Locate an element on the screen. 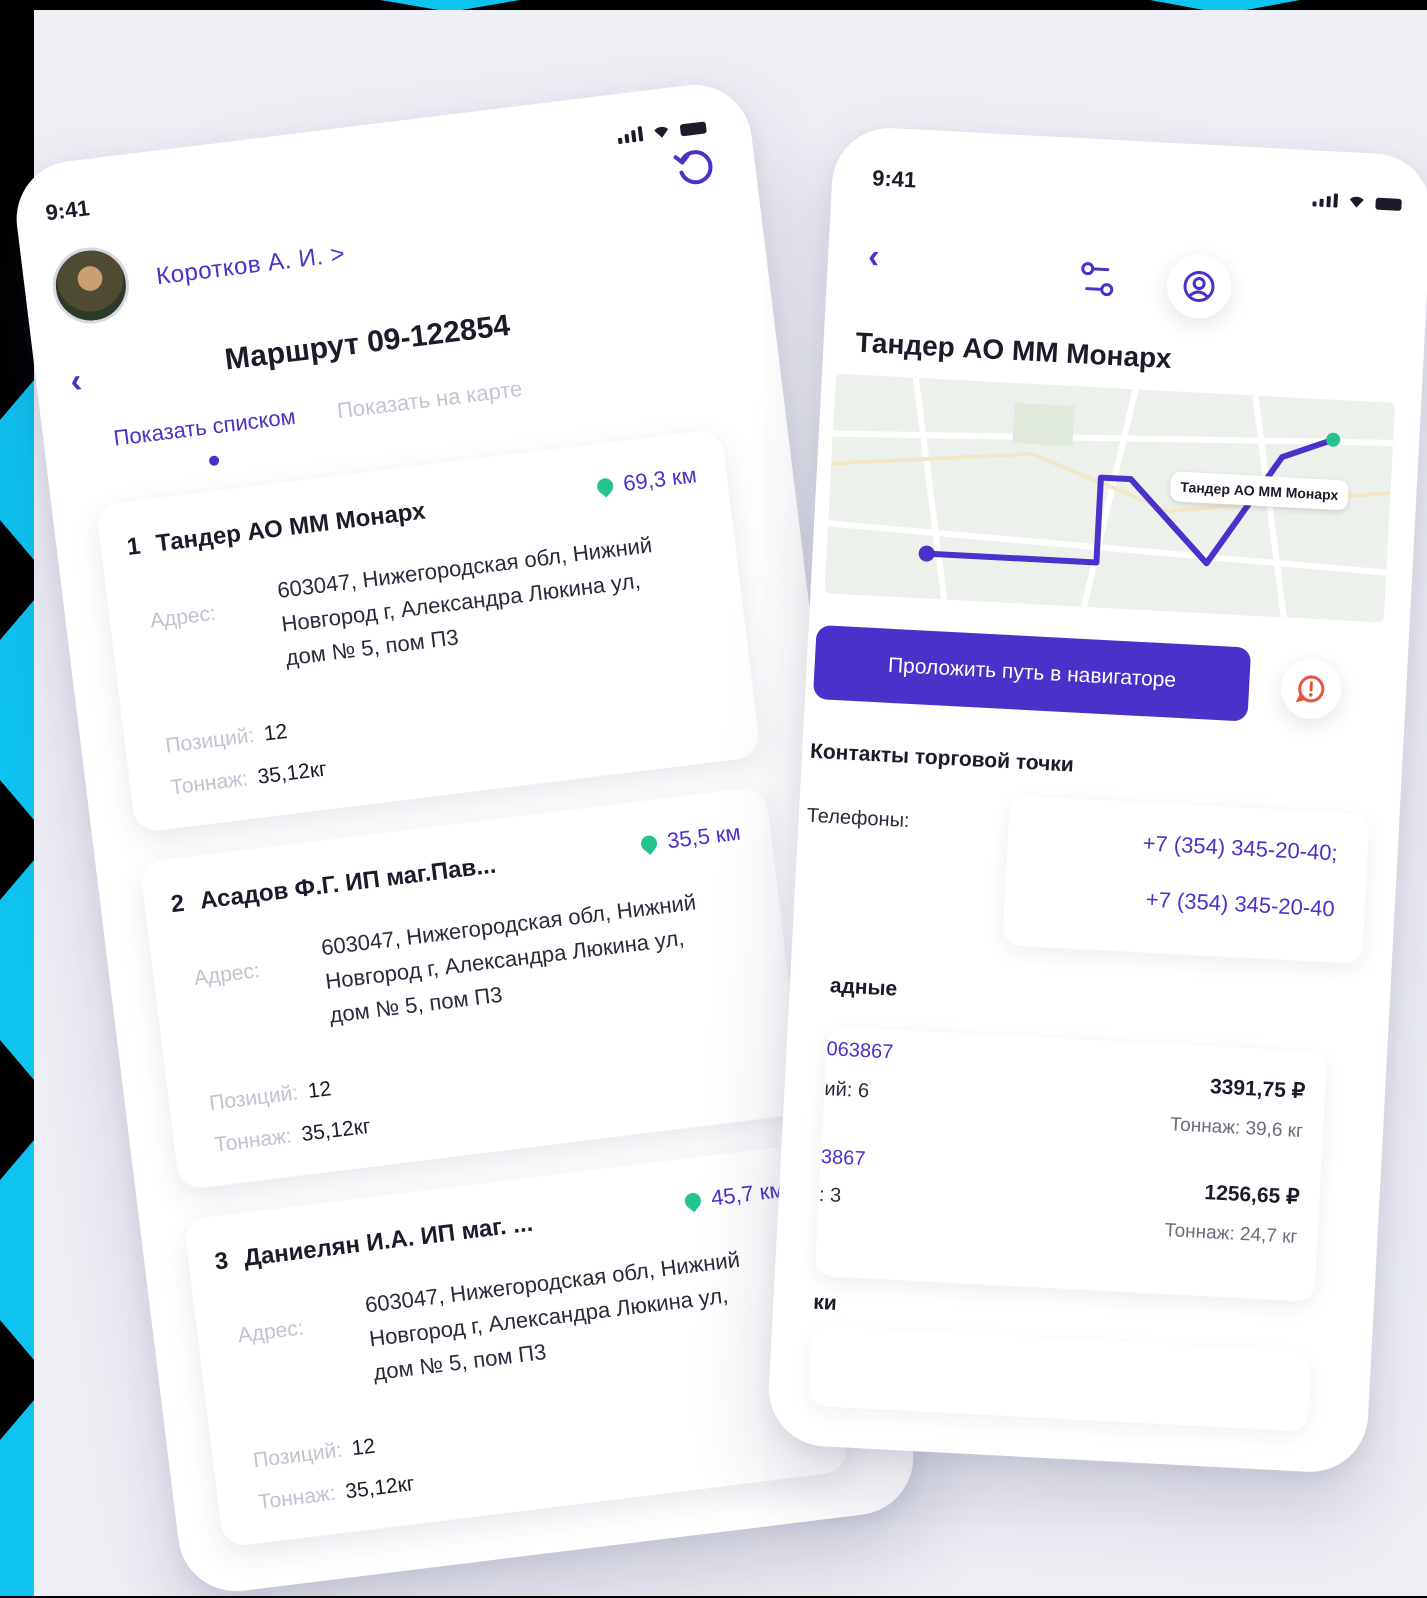 The height and width of the screenshot is (1598, 1427). stop-index: 3 is located at coordinates (221, 1261).